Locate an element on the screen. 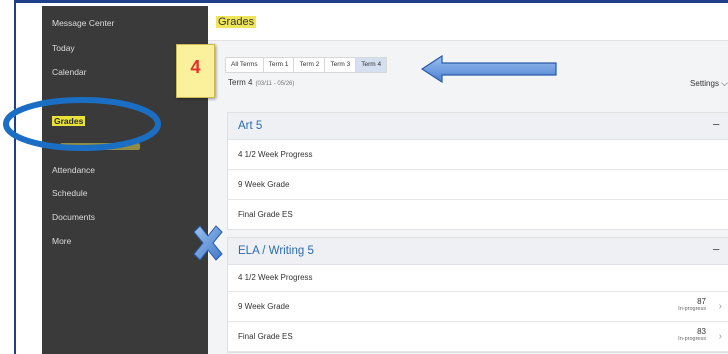  x-mark-icon is located at coordinates (208, 243).